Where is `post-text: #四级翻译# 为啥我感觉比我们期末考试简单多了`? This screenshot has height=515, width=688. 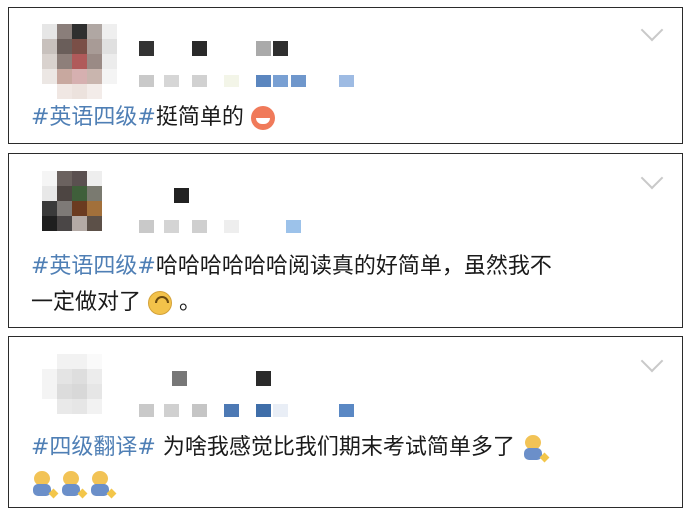
post-text: #四级翻译# 为啥我感觉比我们期末考试简单多了 is located at coordinates (344, 466).